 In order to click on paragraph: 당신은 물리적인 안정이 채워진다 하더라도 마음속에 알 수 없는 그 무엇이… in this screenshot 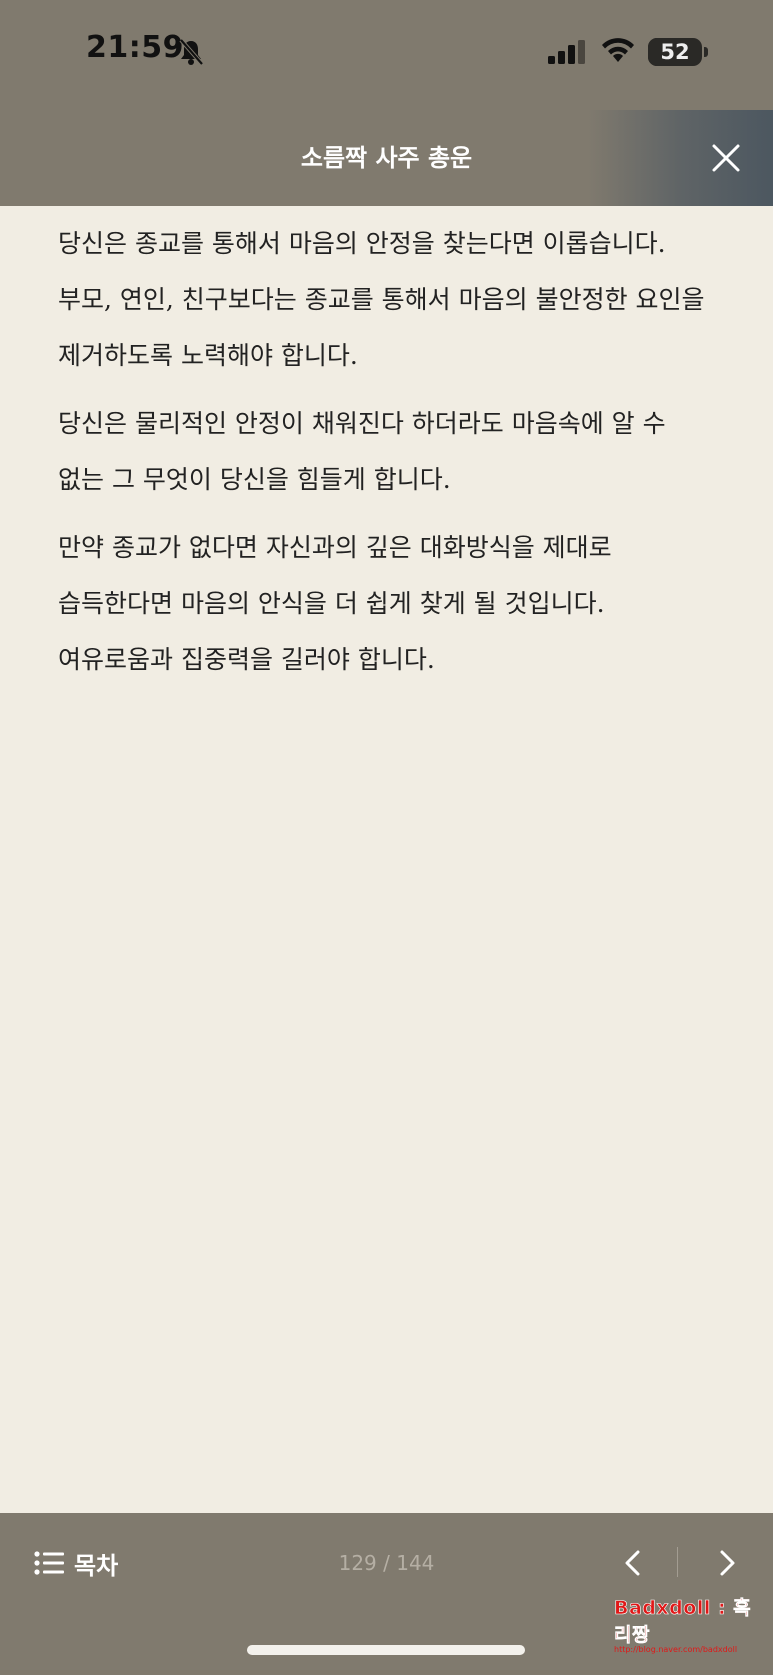, I will do `click(362, 451)`.